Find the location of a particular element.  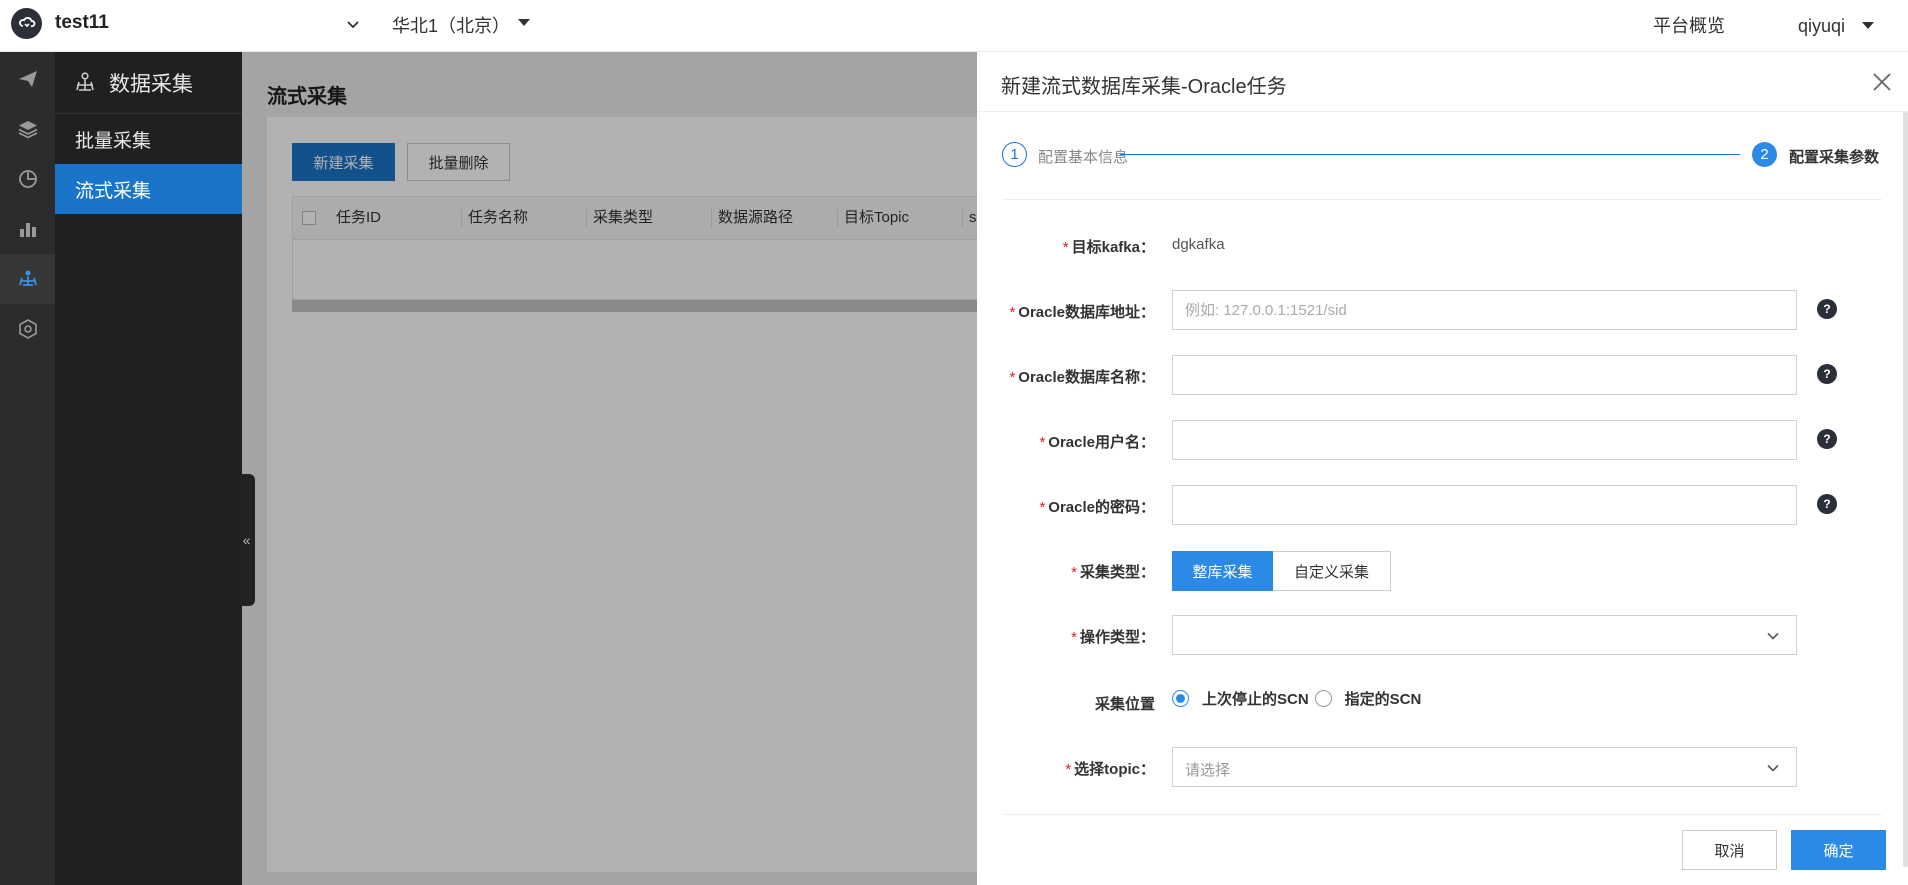

radio-label: 指定的SCN is located at coordinates (1383, 698).